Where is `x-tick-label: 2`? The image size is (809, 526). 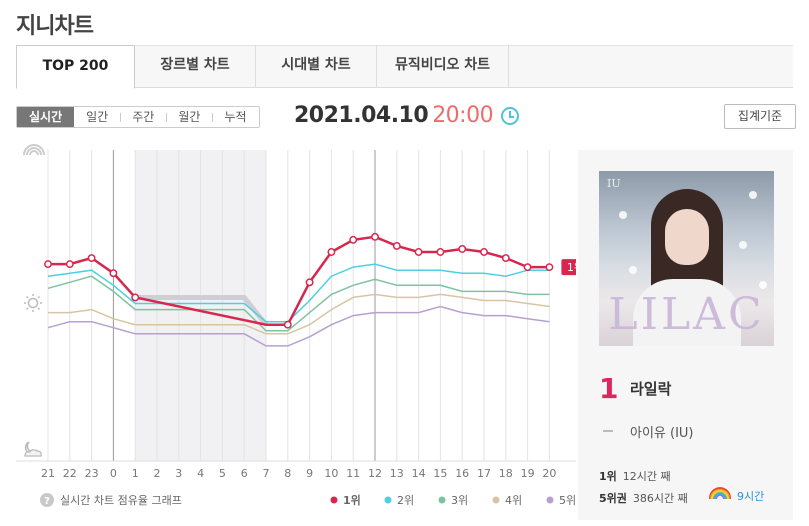 x-tick-label: 2 is located at coordinates (157, 473).